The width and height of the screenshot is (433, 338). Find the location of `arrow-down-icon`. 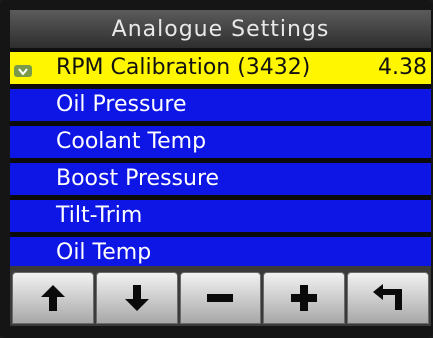

arrow-down-icon is located at coordinates (136, 298).